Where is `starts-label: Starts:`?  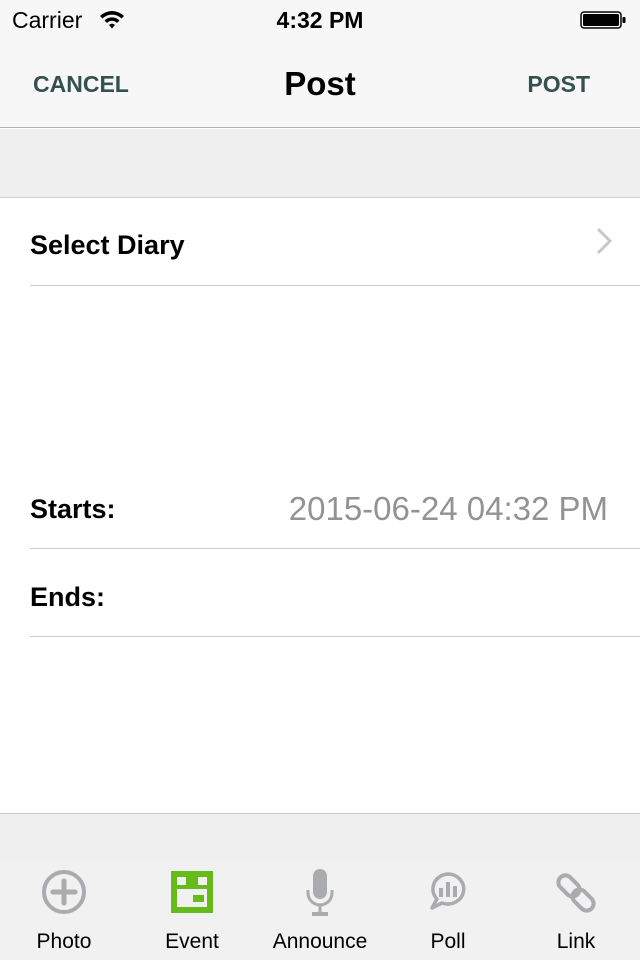 starts-label: Starts: is located at coordinates (73, 509).